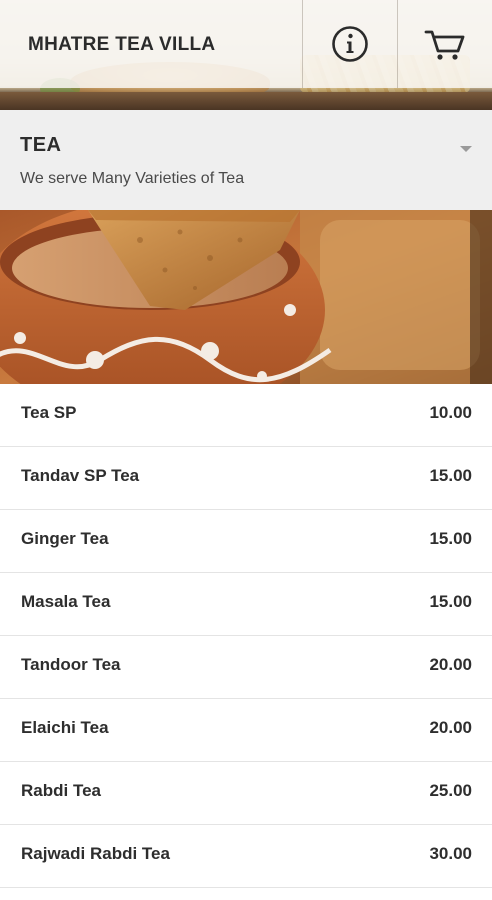 The width and height of the screenshot is (492, 900). Describe the element at coordinates (41, 145) in the screenshot. I see `category-title: TEA` at that location.